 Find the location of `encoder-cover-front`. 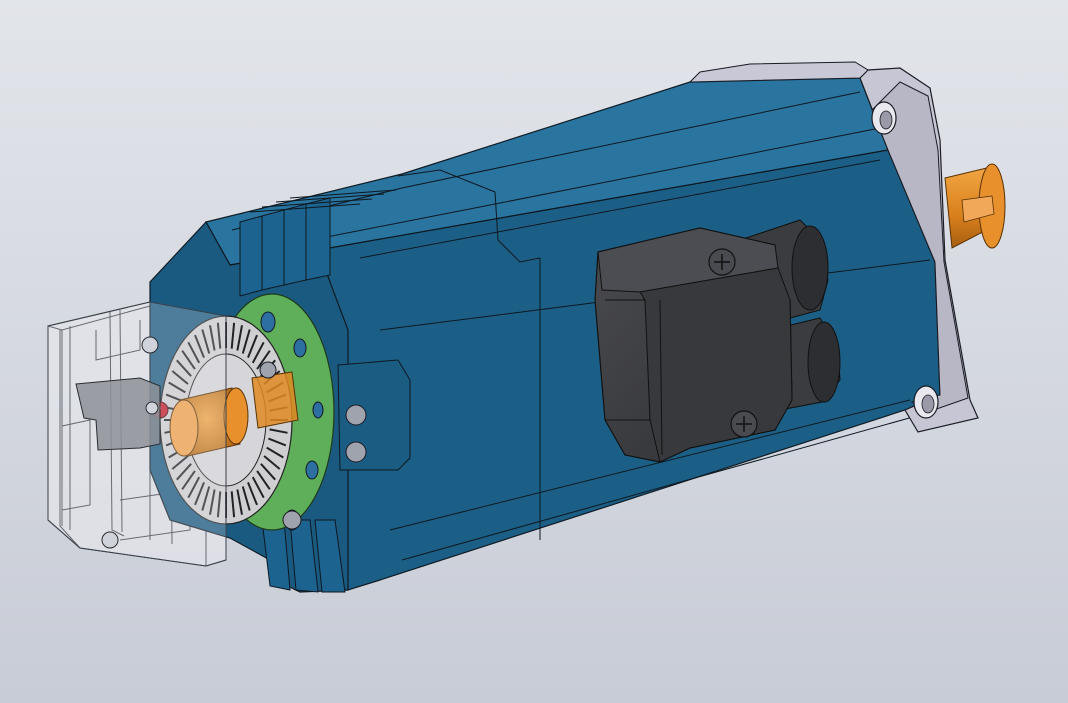

encoder-cover-front is located at coordinates (137, 434).